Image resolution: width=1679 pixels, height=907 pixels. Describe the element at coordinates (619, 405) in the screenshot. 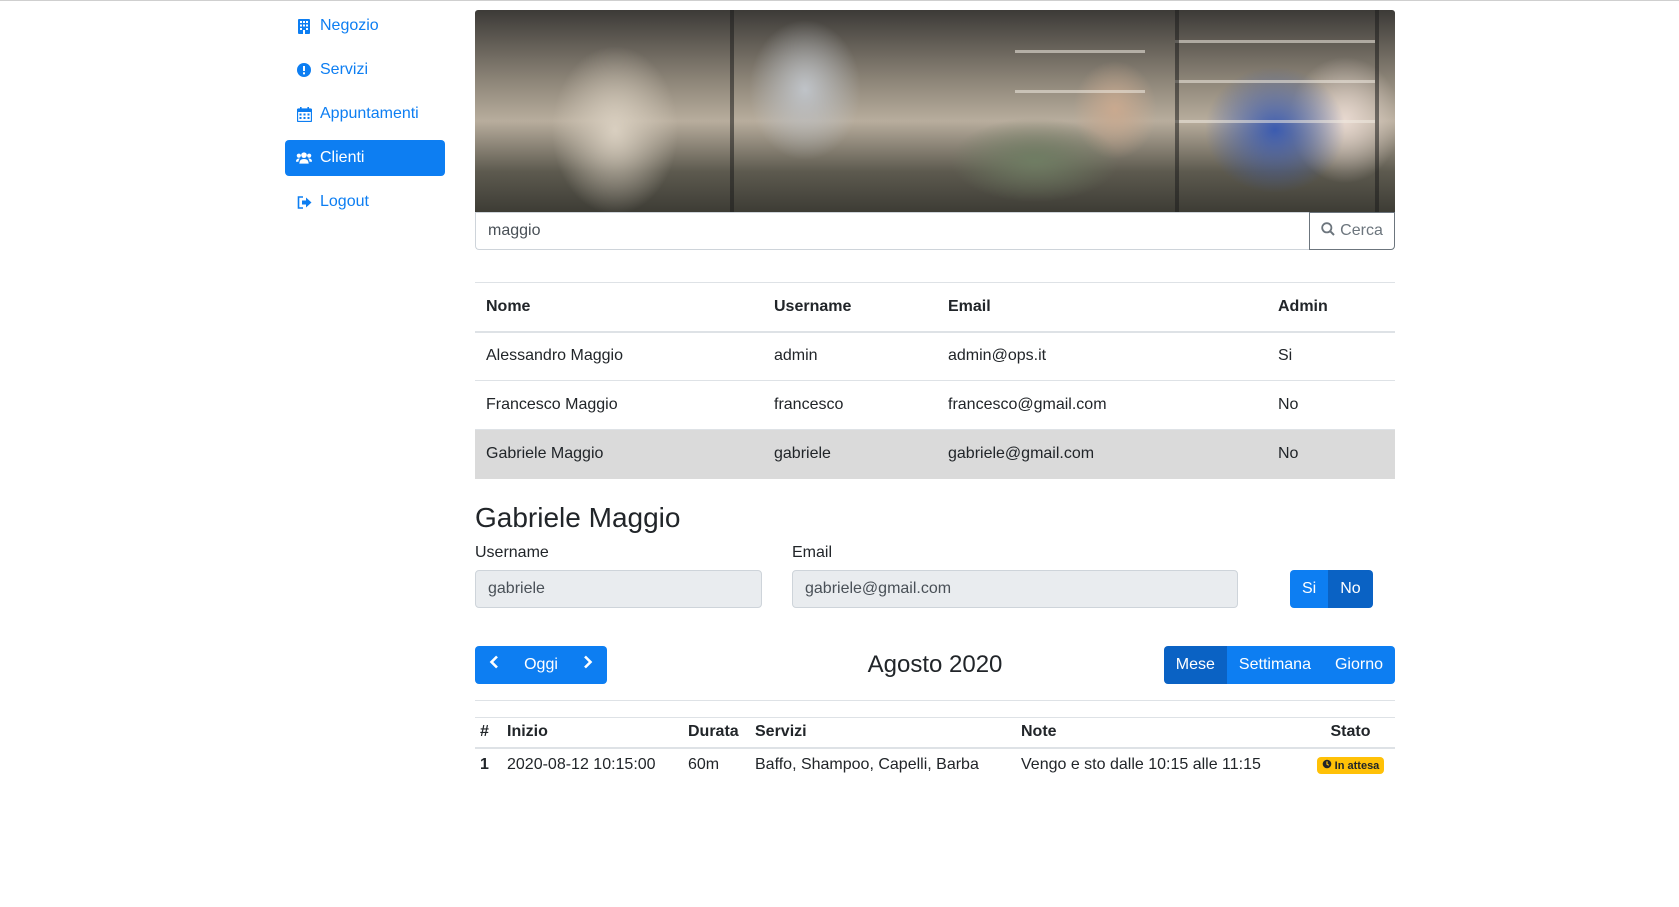

I see `cell-nome: Francesco Maggio` at that location.